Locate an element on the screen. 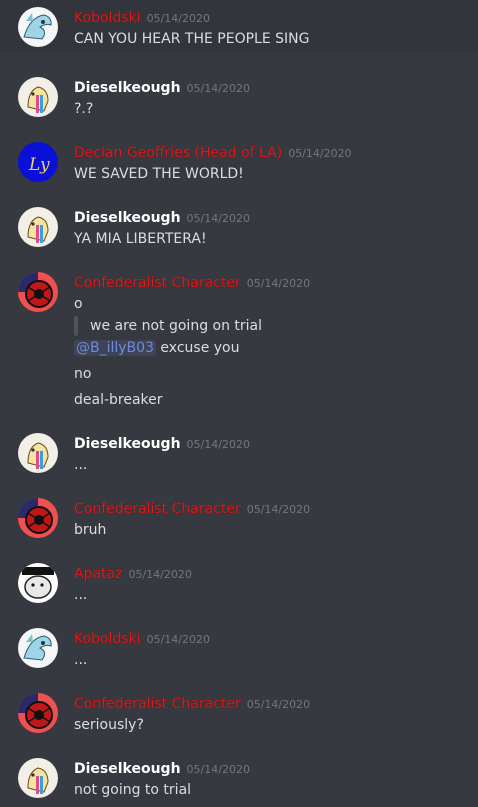 Image resolution: width=478 pixels, height=807 pixels. blockquote-bar is located at coordinates (76, 326).